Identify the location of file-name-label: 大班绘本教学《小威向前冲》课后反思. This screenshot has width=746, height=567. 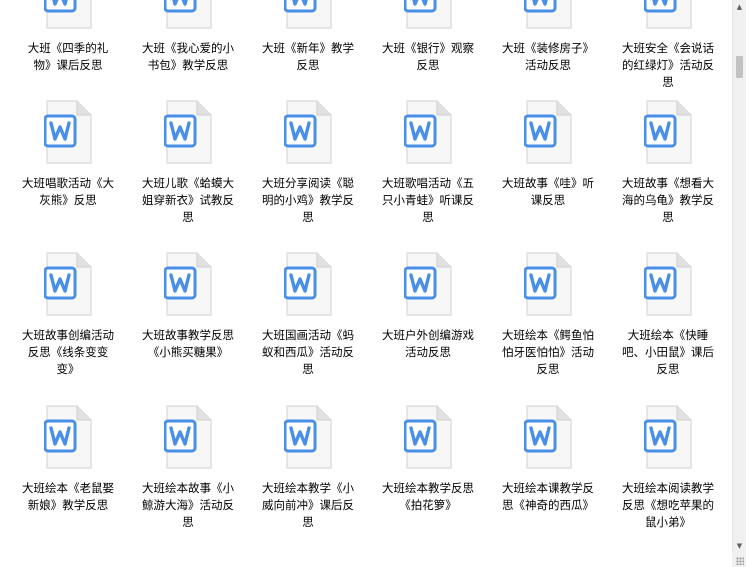
(308, 505).